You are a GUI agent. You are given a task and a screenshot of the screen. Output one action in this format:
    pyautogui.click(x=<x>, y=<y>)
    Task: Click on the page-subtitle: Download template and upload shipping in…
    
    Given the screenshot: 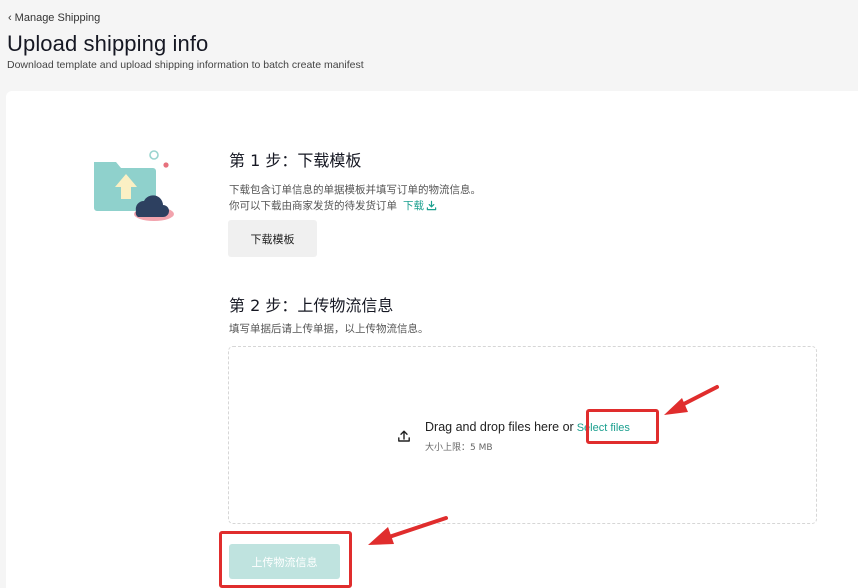 What is the action you would take?
    pyautogui.click(x=185, y=65)
    